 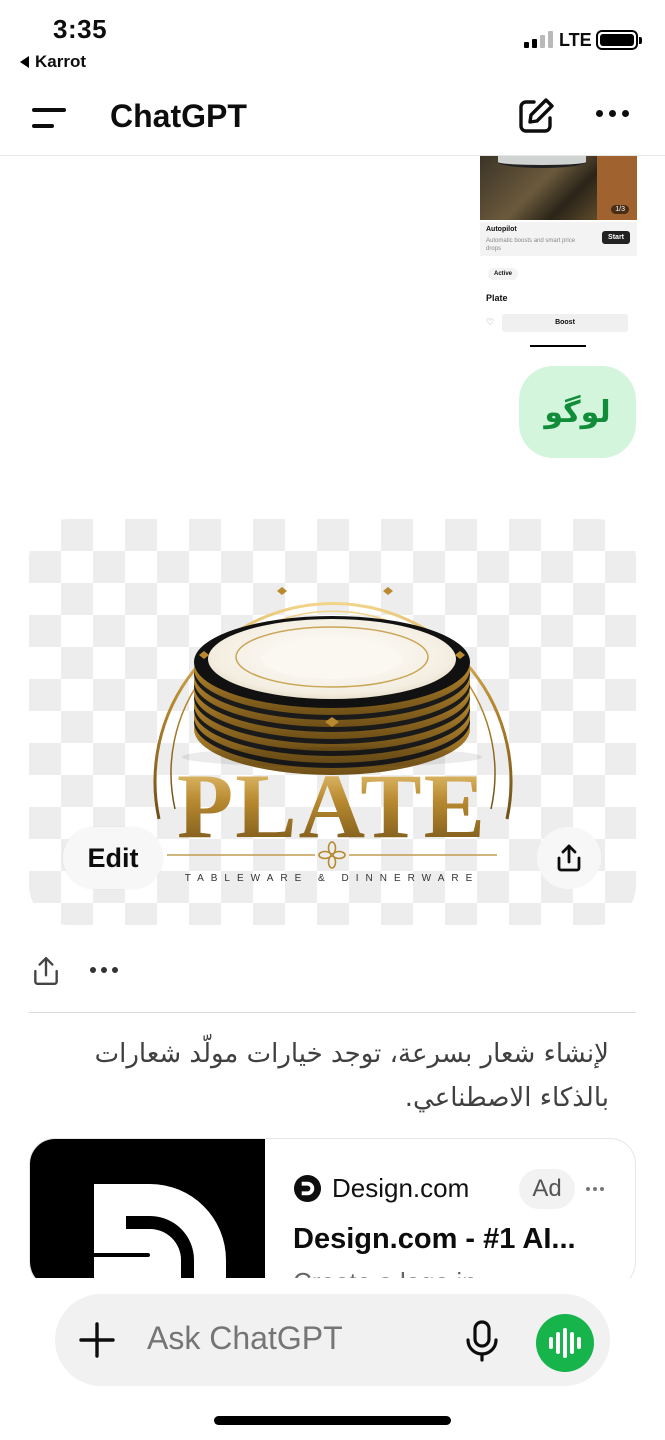 What do you see at coordinates (619, 40) in the screenshot?
I see `battery-icon` at bounding box center [619, 40].